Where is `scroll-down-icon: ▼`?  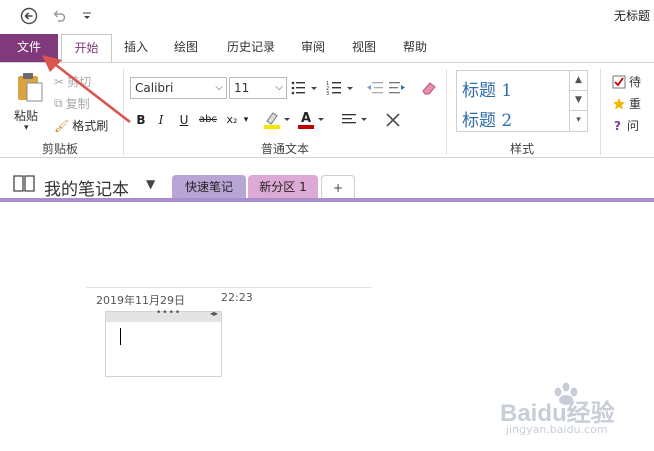
scroll-down-icon: ▼ is located at coordinates (578, 101).